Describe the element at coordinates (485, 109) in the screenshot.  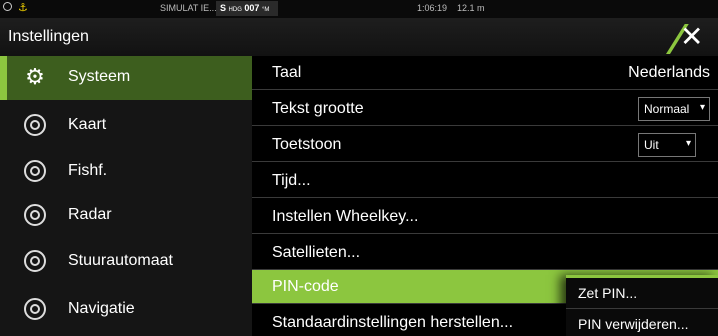
I see `setting-row-tekst-grootte: Tekst grootte Normaal ▾` at that location.